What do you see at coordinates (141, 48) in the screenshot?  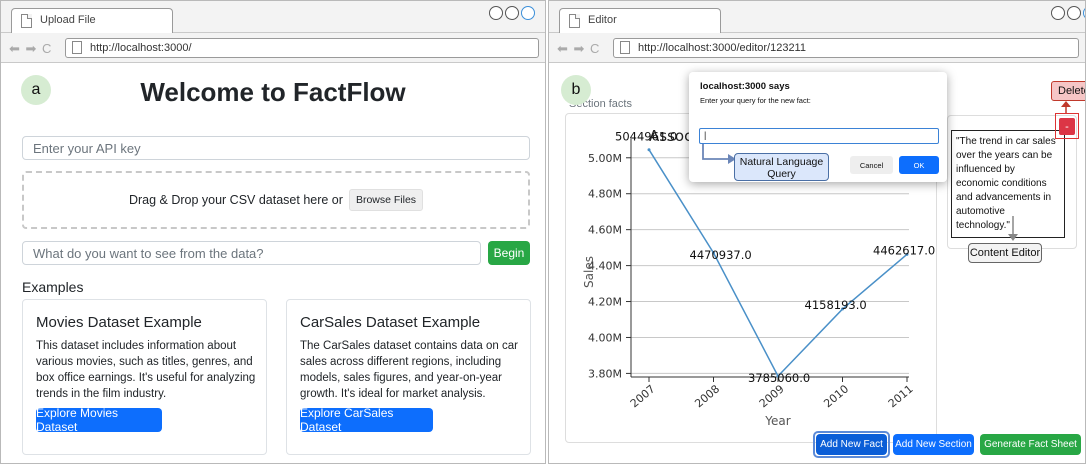 I see `url-text: http://localhost:3000/` at bounding box center [141, 48].